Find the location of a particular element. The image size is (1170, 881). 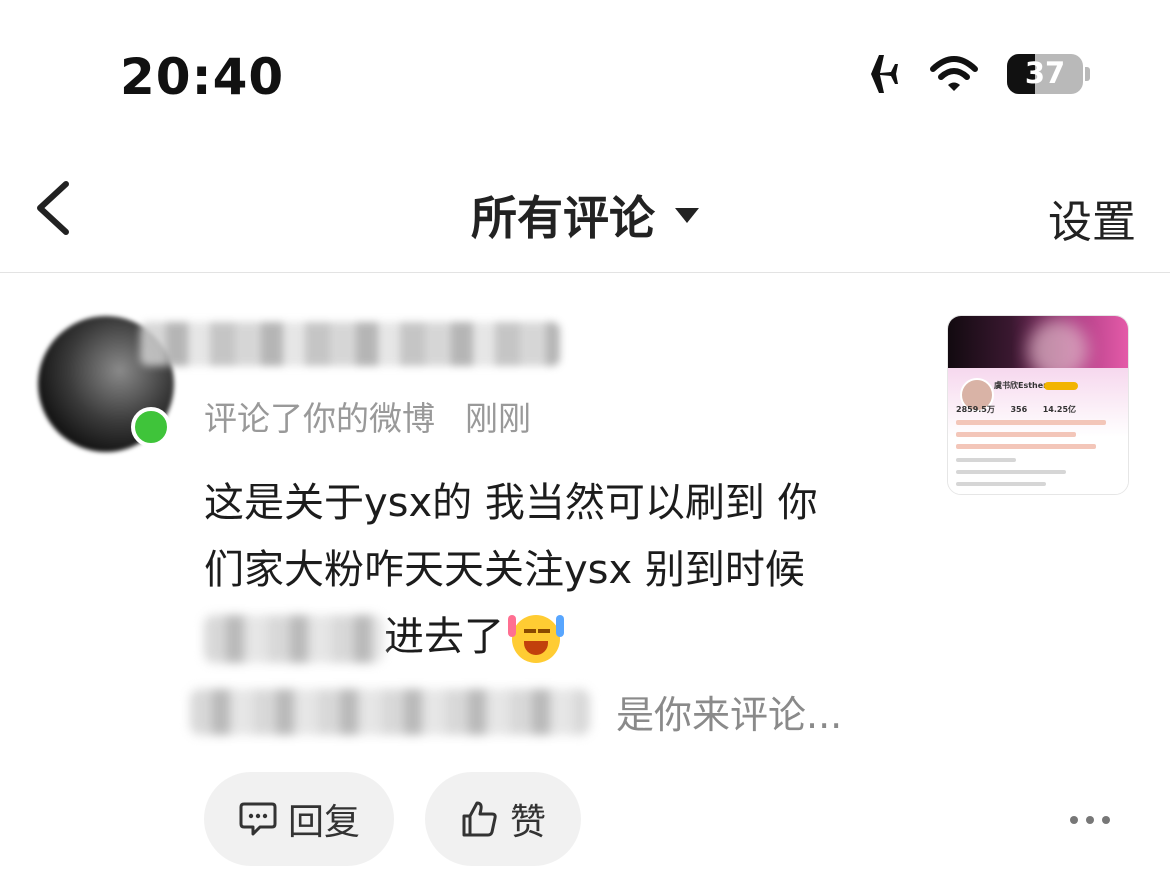

like-button: 赞 is located at coordinates (503, 819).